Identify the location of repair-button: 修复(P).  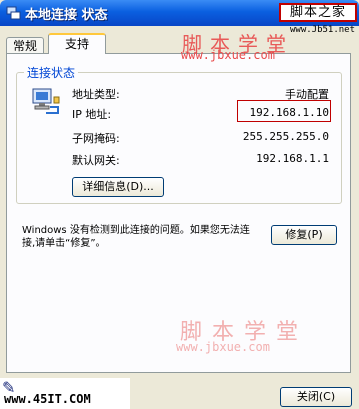
(304, 235).